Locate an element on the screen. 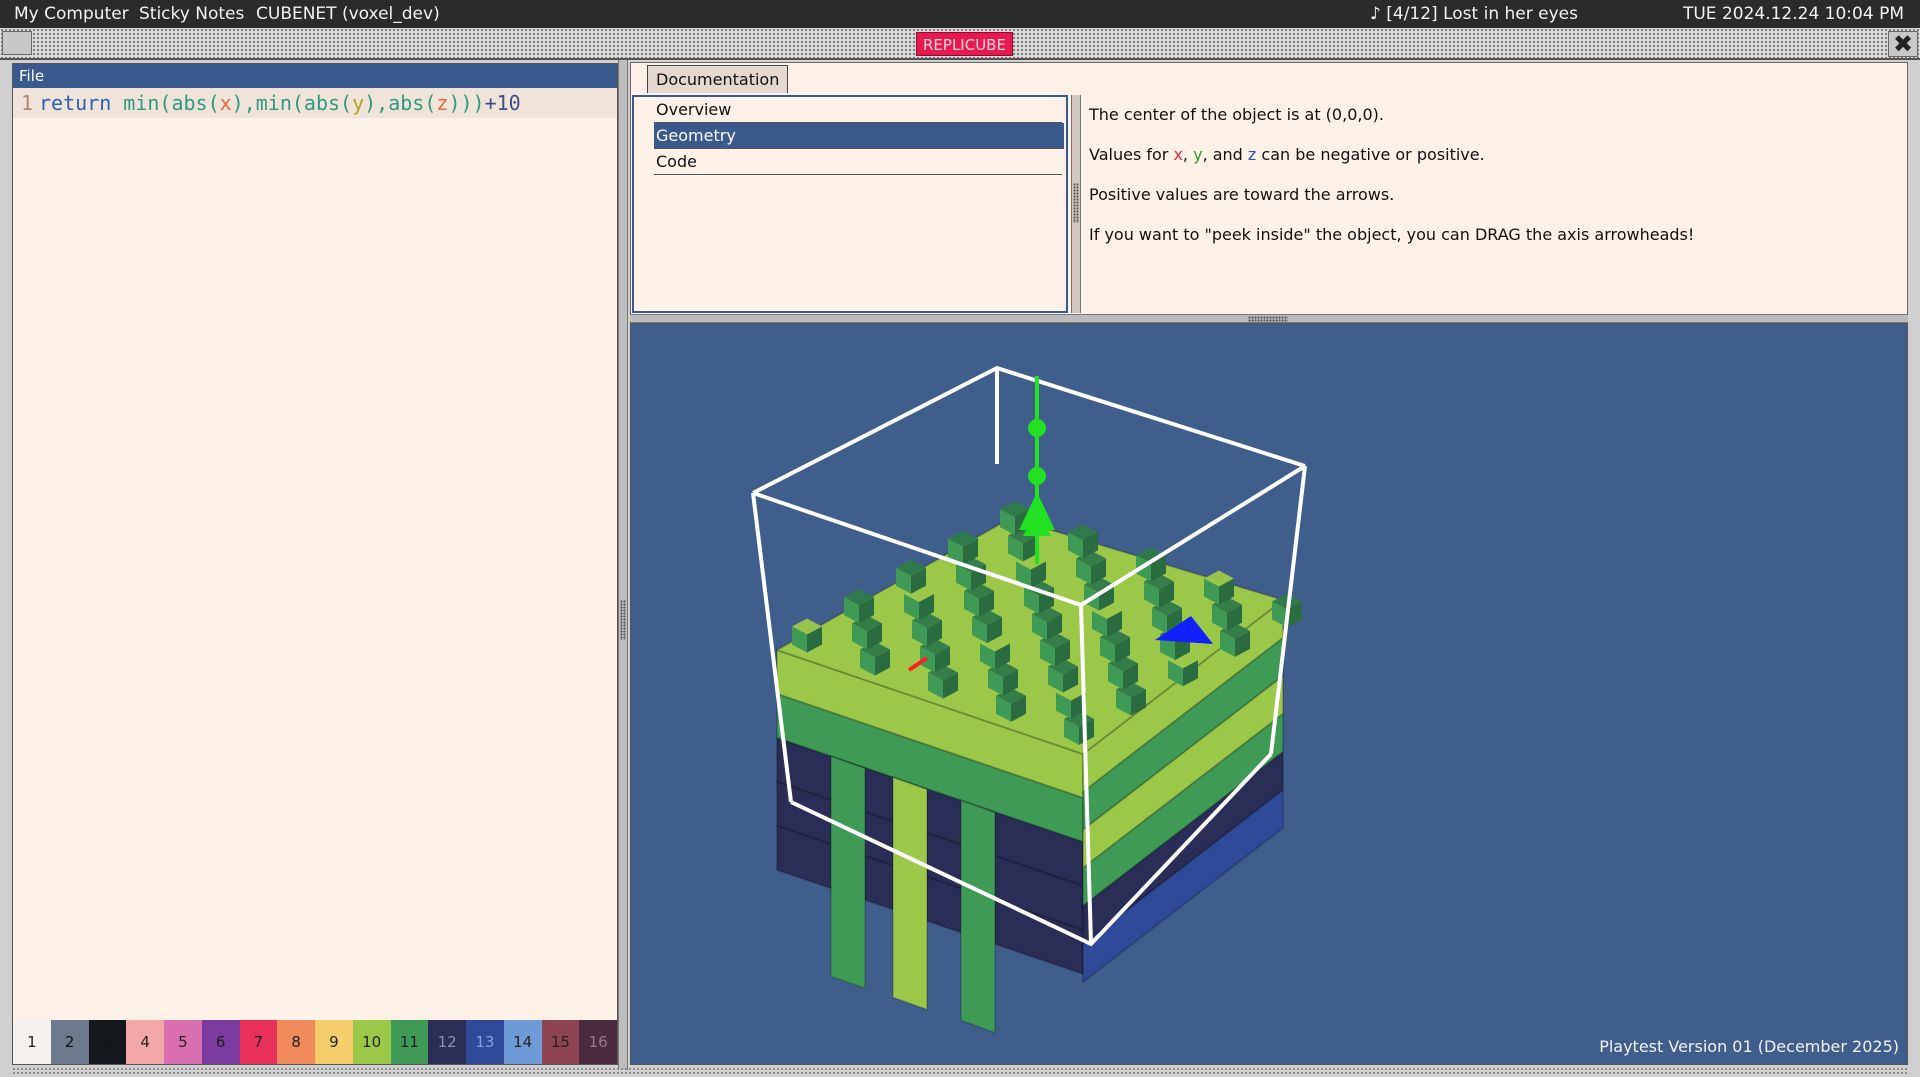  menu-my-computer: My Computer is located at coordinates (71, 14).